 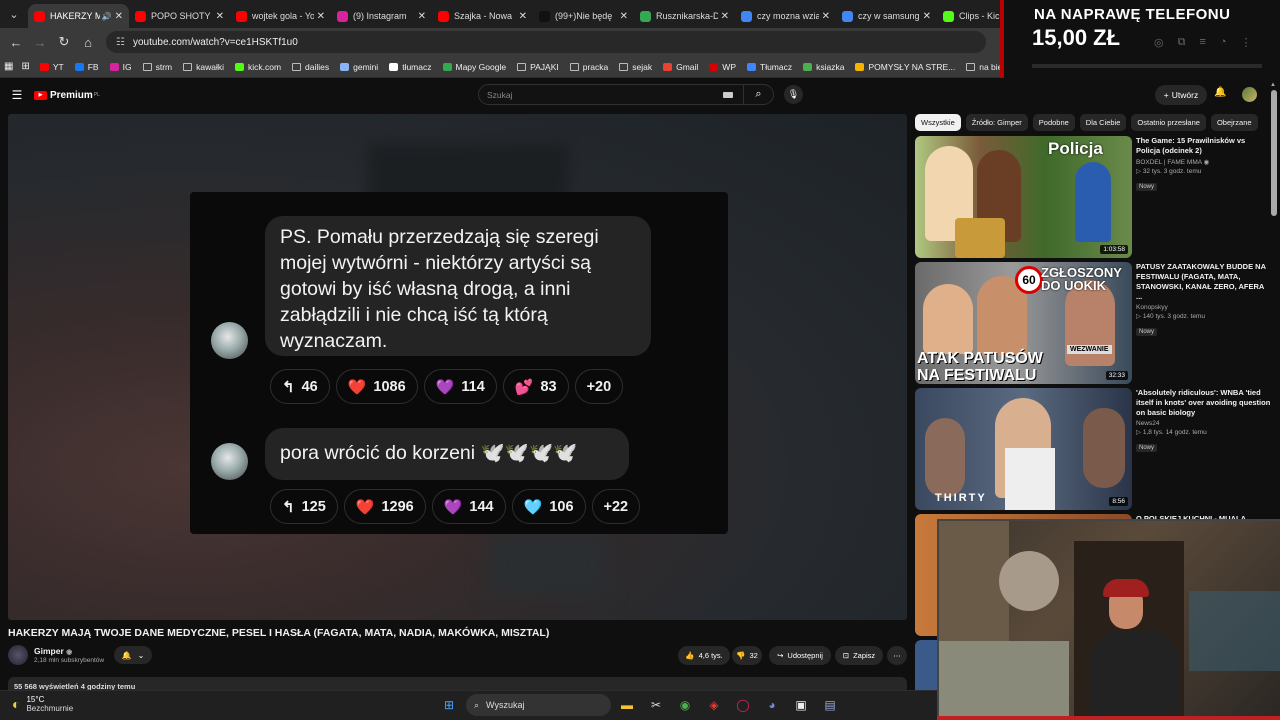 I want to click on tab-search-icon: ⌄, so click(x=14, y=14).